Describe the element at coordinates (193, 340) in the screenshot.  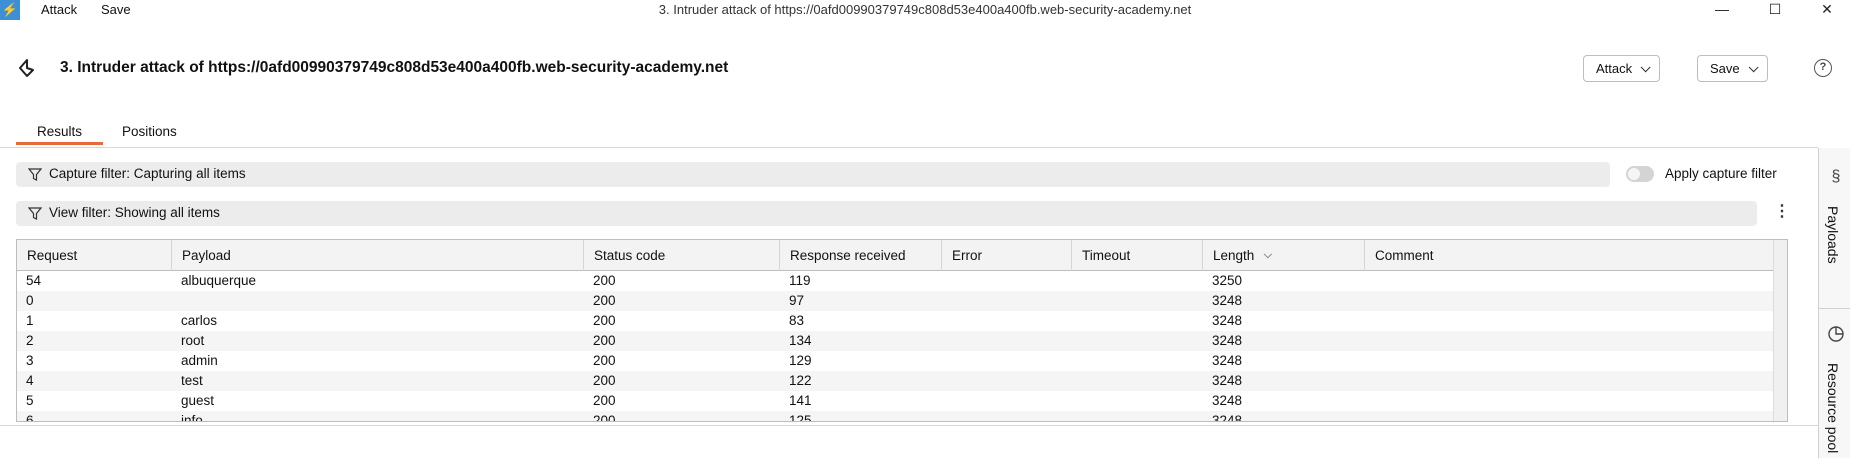
I see `cell-payload: root` at that location.